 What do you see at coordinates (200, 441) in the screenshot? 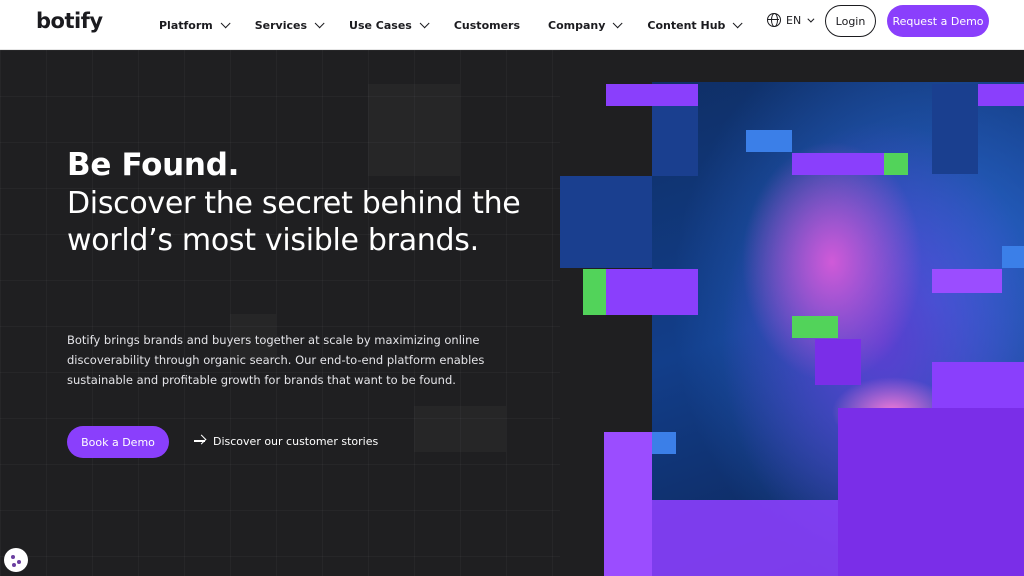
I see `arrow-right-icon` at bounding box center [200, 441].